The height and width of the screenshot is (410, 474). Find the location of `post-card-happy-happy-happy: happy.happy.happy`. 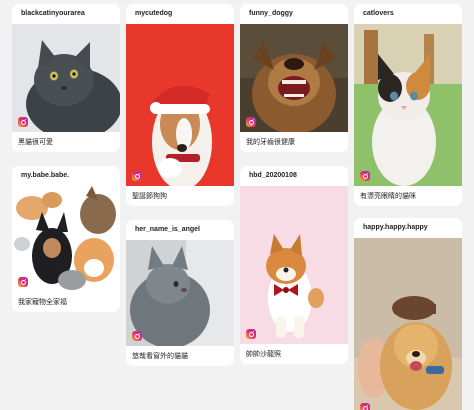

post-card-happy-happy-happy: happy.happy.happy is located at coordinates (408, 314).